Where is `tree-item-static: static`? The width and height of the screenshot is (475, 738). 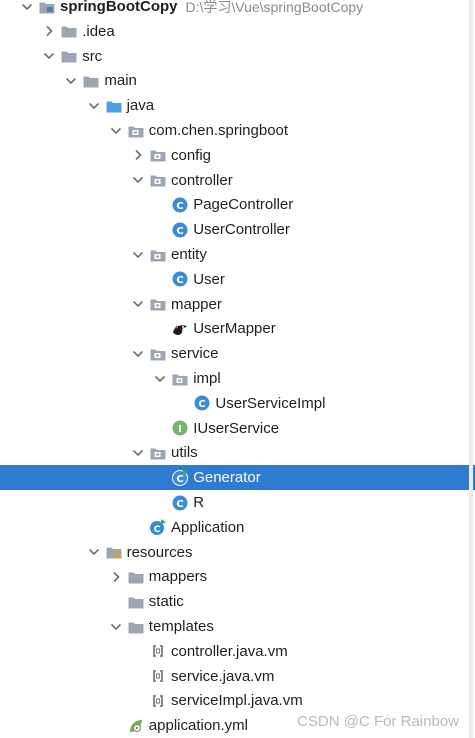 tree-item-static: static is located at coordinates (237, 601).